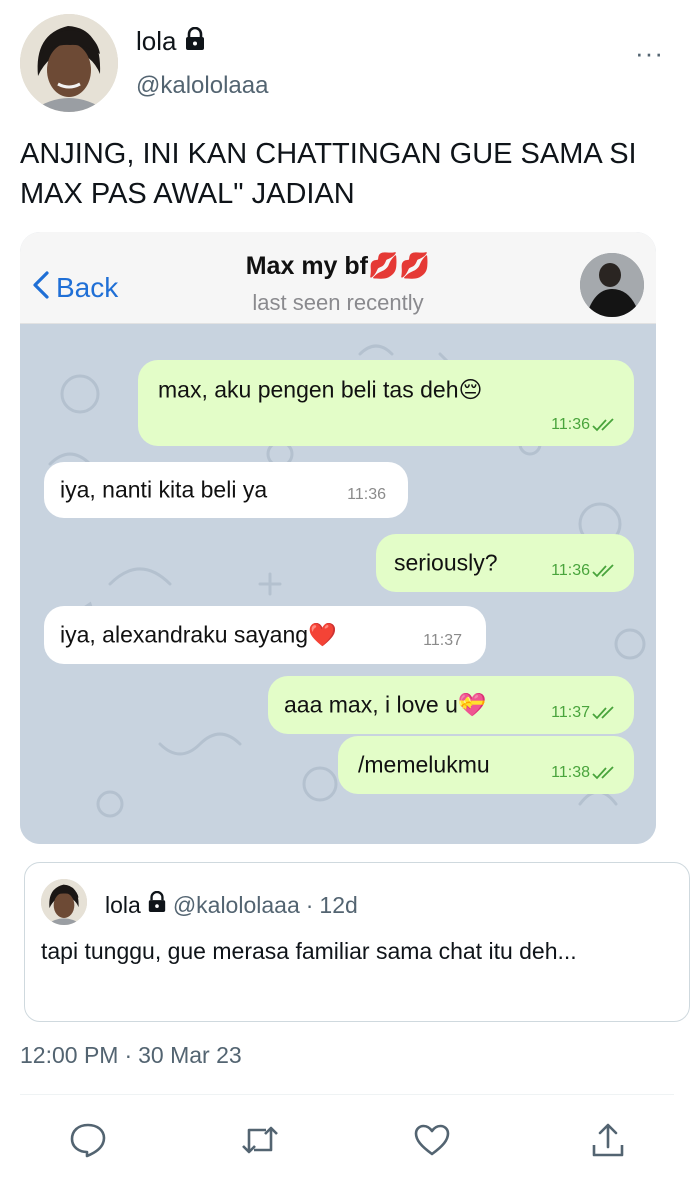 The height and width of the screenshot is (1200, 694). I want to click on message-bubble-outgoing: max, aku pengen beli tas deh😔 11:36, so click(386, 403).